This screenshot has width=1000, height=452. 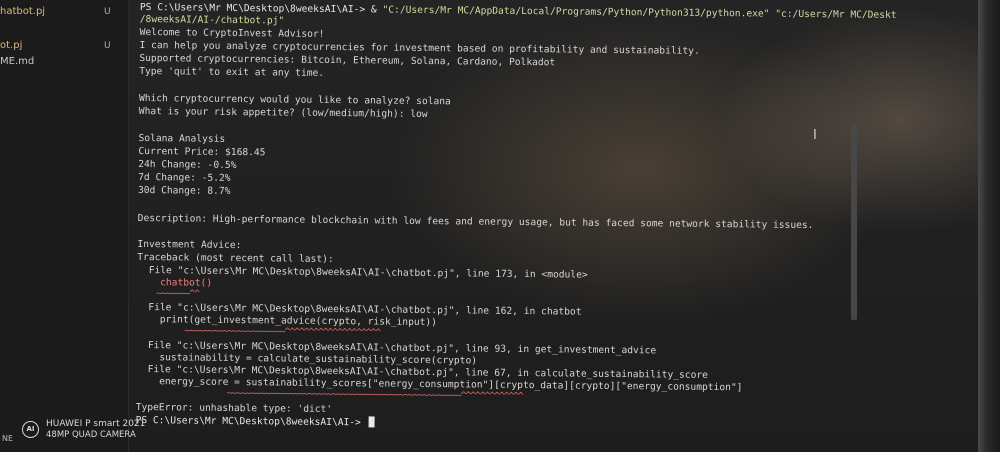 I want to click on current-price-line: Current Price: $168.45, so click(x=202, y=152).